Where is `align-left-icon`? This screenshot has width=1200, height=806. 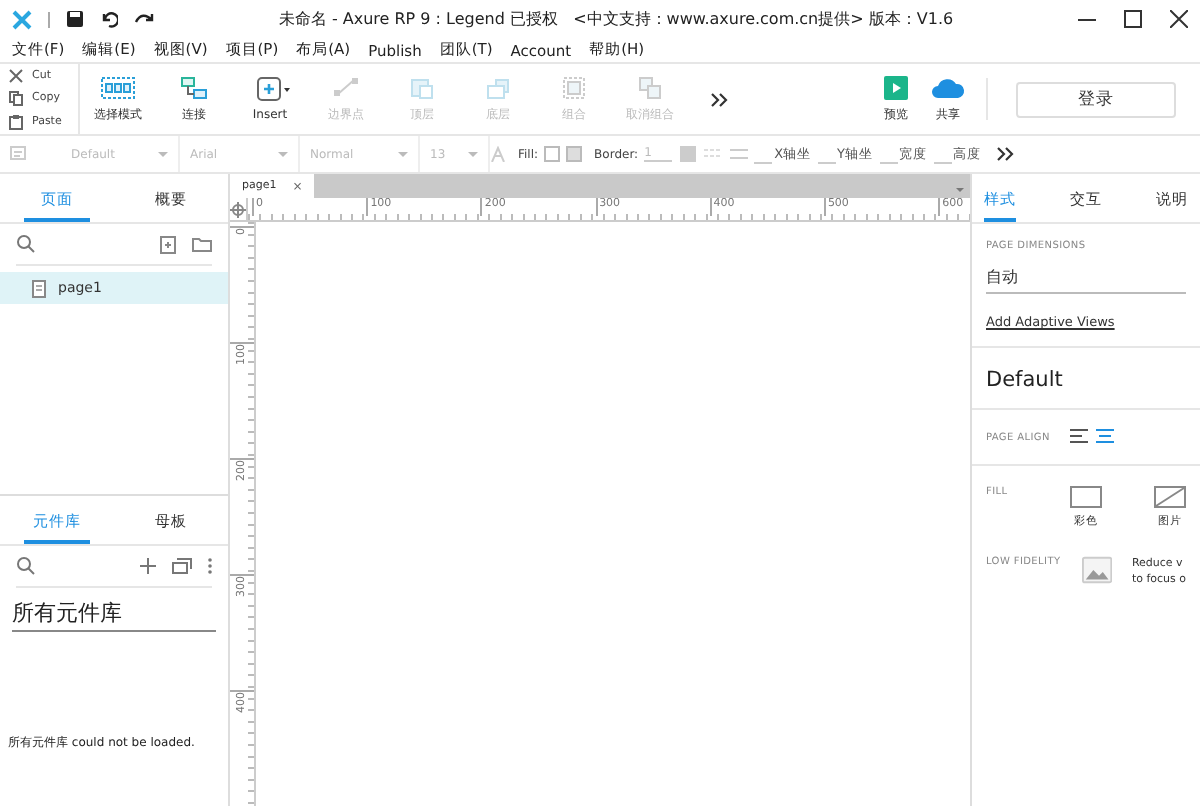
align-left-icon is located at coordinates (1078, 436).